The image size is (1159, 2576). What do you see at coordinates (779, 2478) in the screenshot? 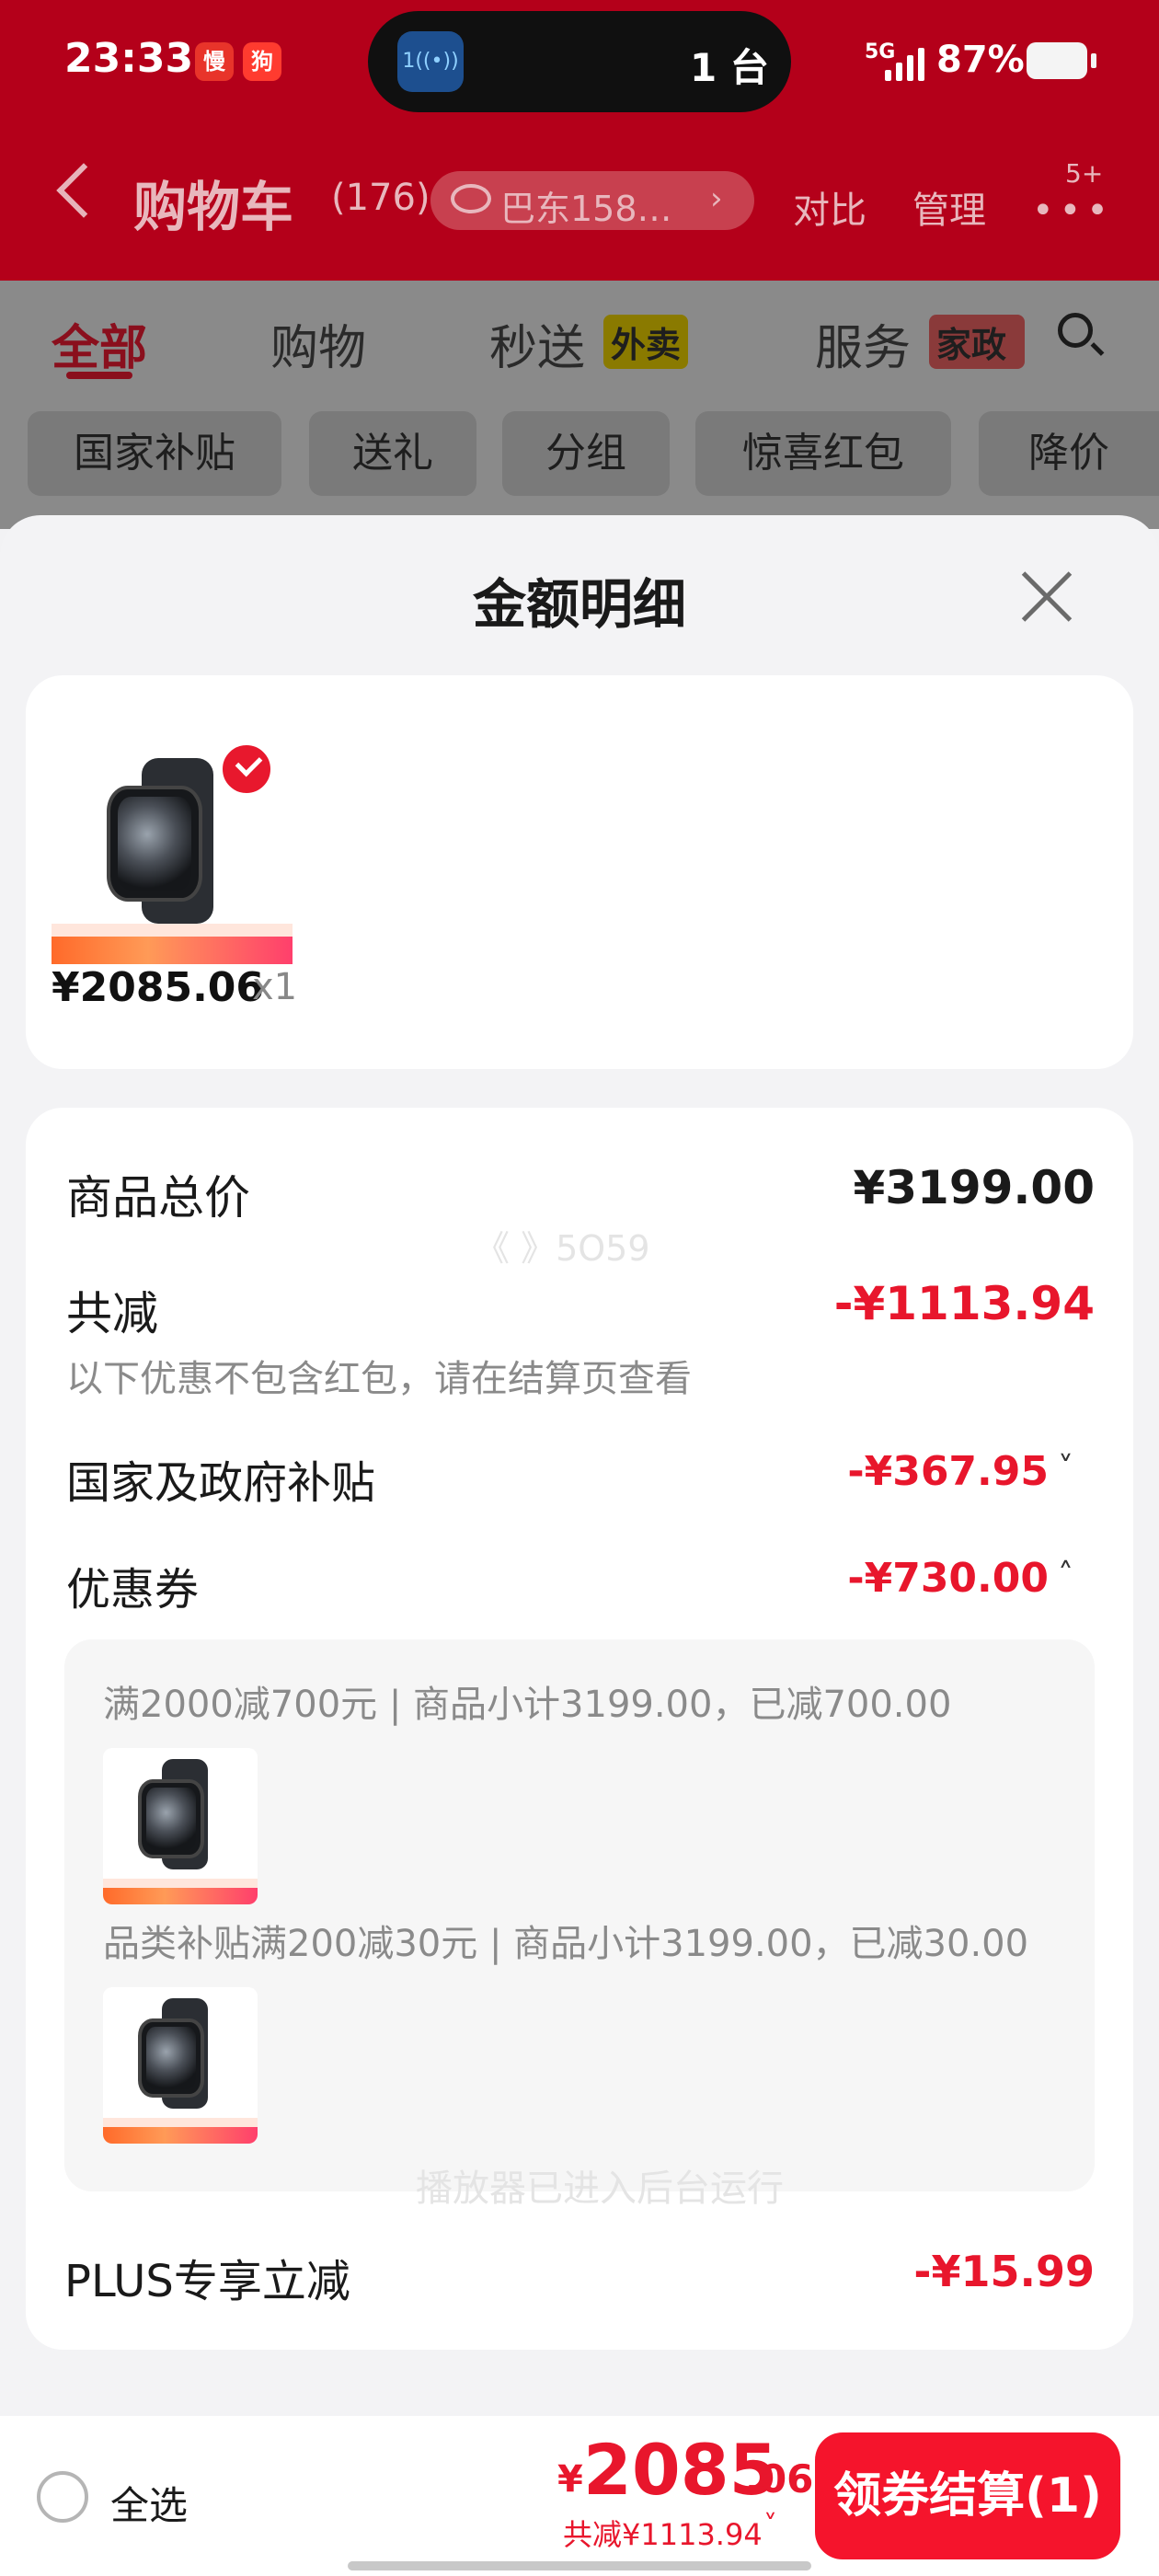
I see `total-amount-decimal: .06` at bounding box center [779, 2478].